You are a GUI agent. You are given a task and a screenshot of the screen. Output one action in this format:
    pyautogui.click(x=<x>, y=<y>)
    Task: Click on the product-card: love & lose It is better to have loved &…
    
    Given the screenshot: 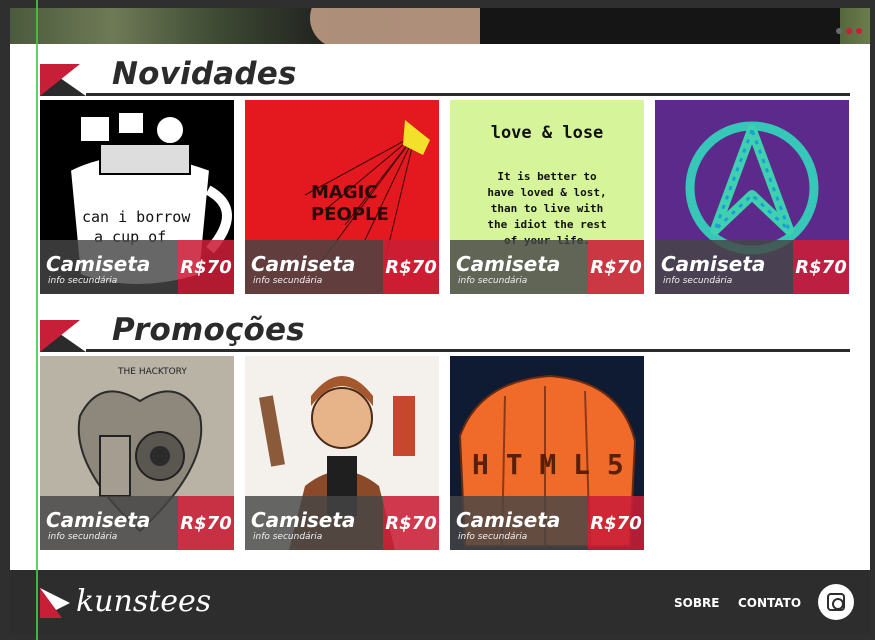 What is the action you would take?
    pyautogui.click(x=547, y=197)
    